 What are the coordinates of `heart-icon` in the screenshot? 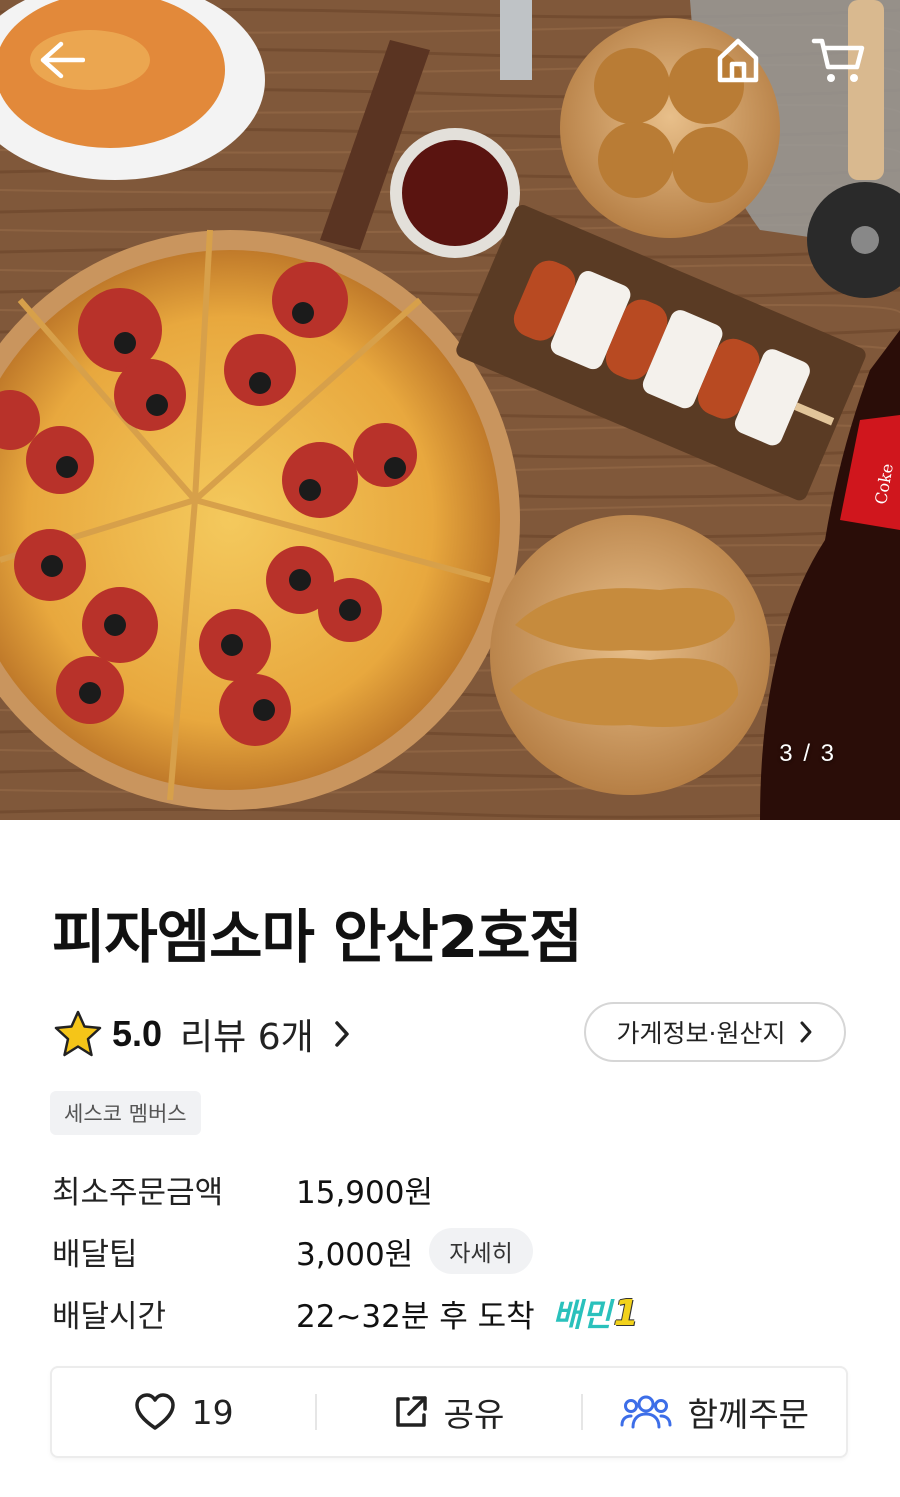 It's located at (154, 1411).